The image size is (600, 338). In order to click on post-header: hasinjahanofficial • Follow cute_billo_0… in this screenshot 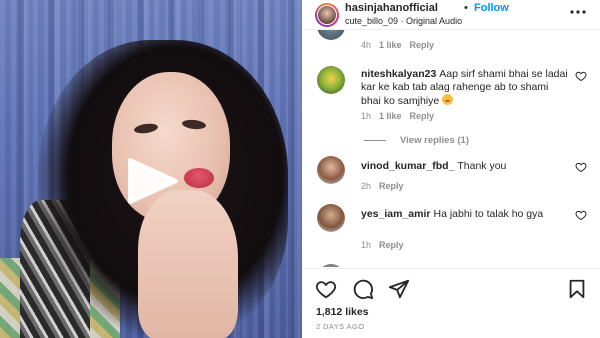, I will do `click(451, 15)`.